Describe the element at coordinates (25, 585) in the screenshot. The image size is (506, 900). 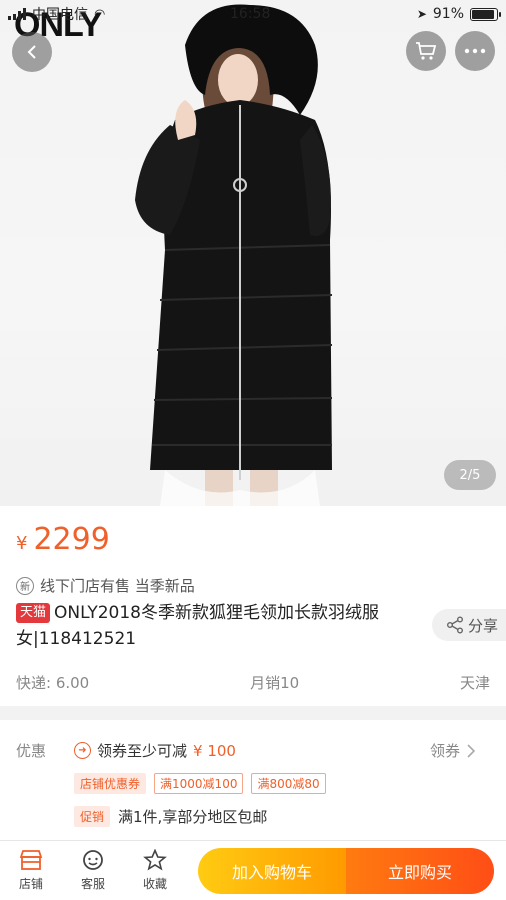
I see `new-icon: 新` at that location.